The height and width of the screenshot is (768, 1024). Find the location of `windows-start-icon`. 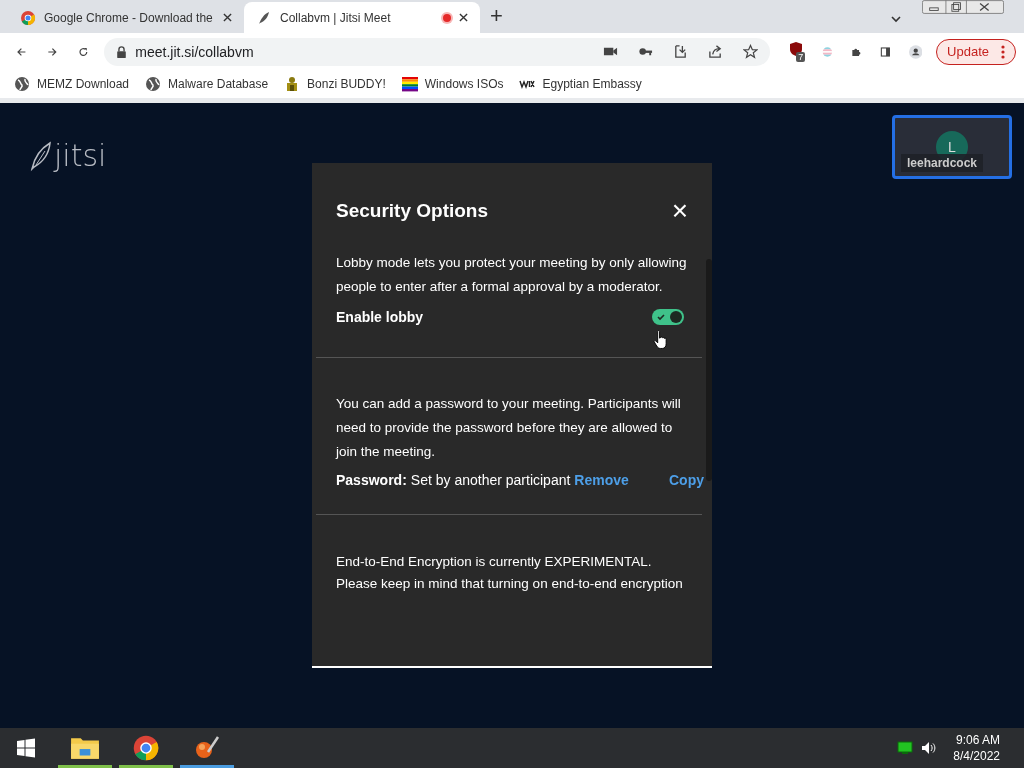

windows-start-icon is located at coordinates (26, 748).